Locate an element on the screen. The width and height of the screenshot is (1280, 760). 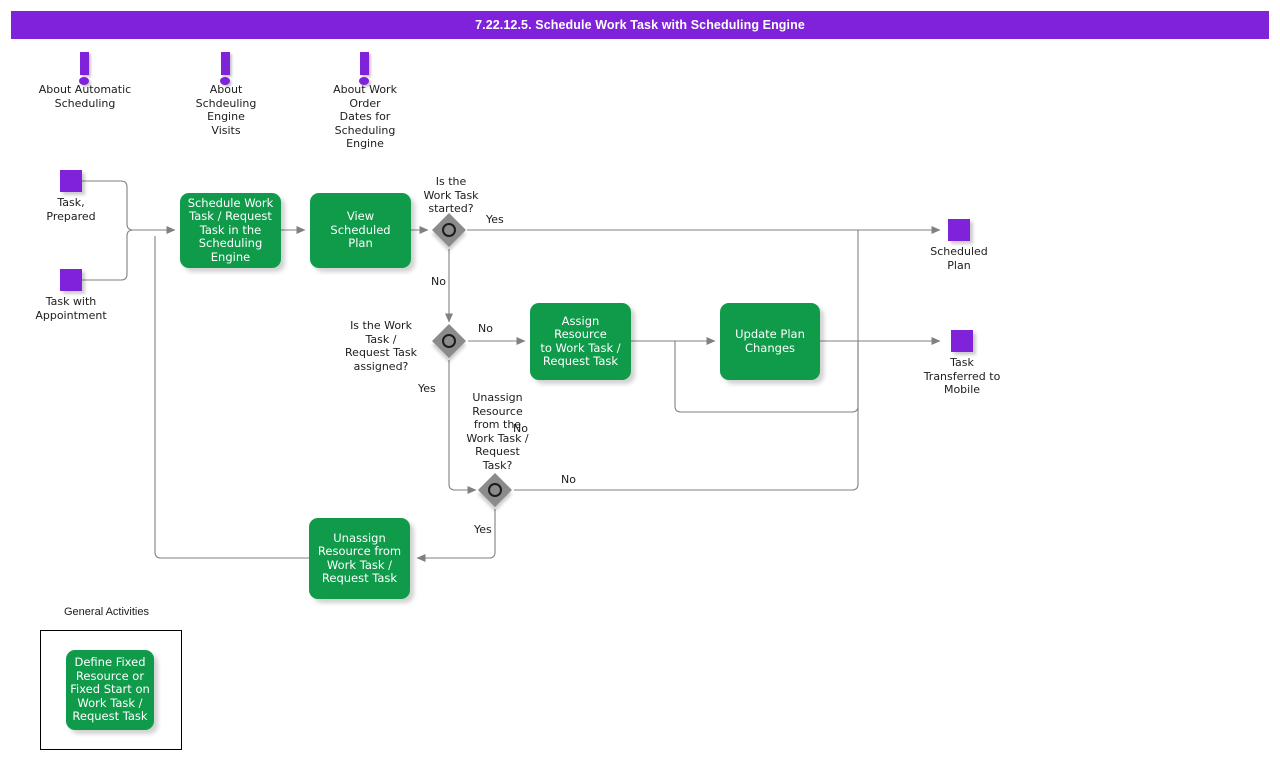
flow-label-decision3-no-upper: No is located at coordinates (520, 428).